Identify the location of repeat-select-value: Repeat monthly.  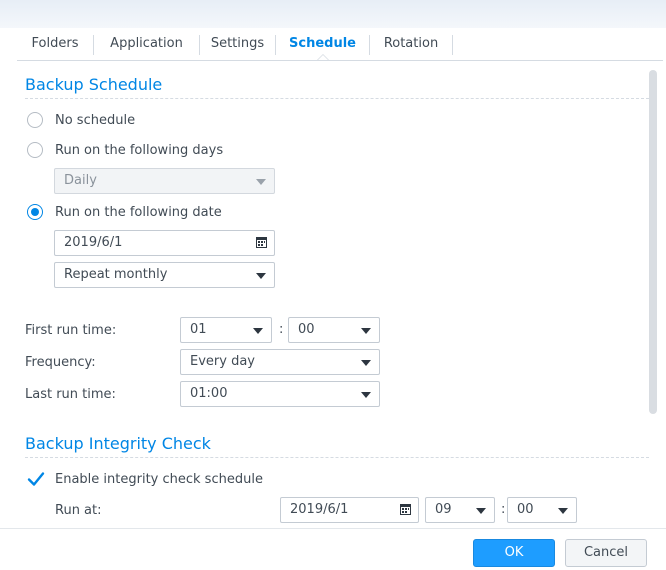
(116, 274).